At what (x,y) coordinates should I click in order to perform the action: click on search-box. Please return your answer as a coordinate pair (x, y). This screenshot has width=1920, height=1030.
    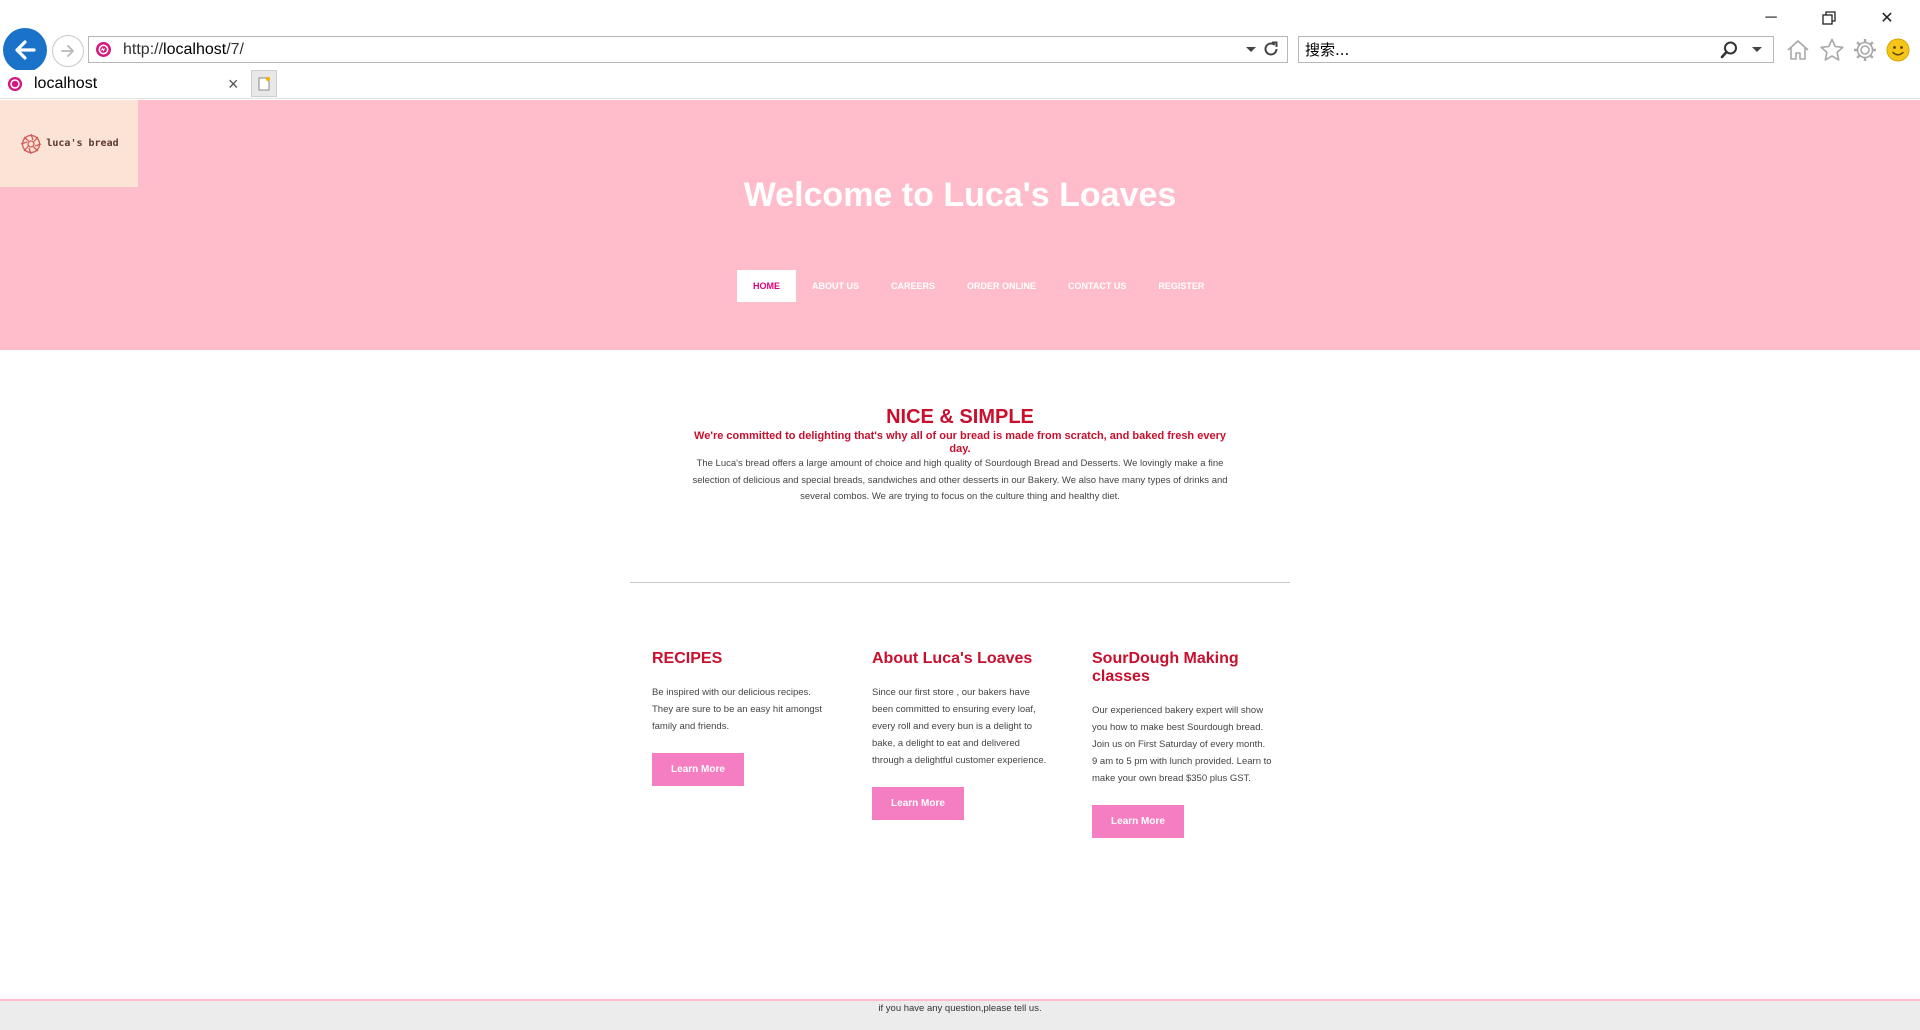
    Looking at the image, I should click on (1536, 49).